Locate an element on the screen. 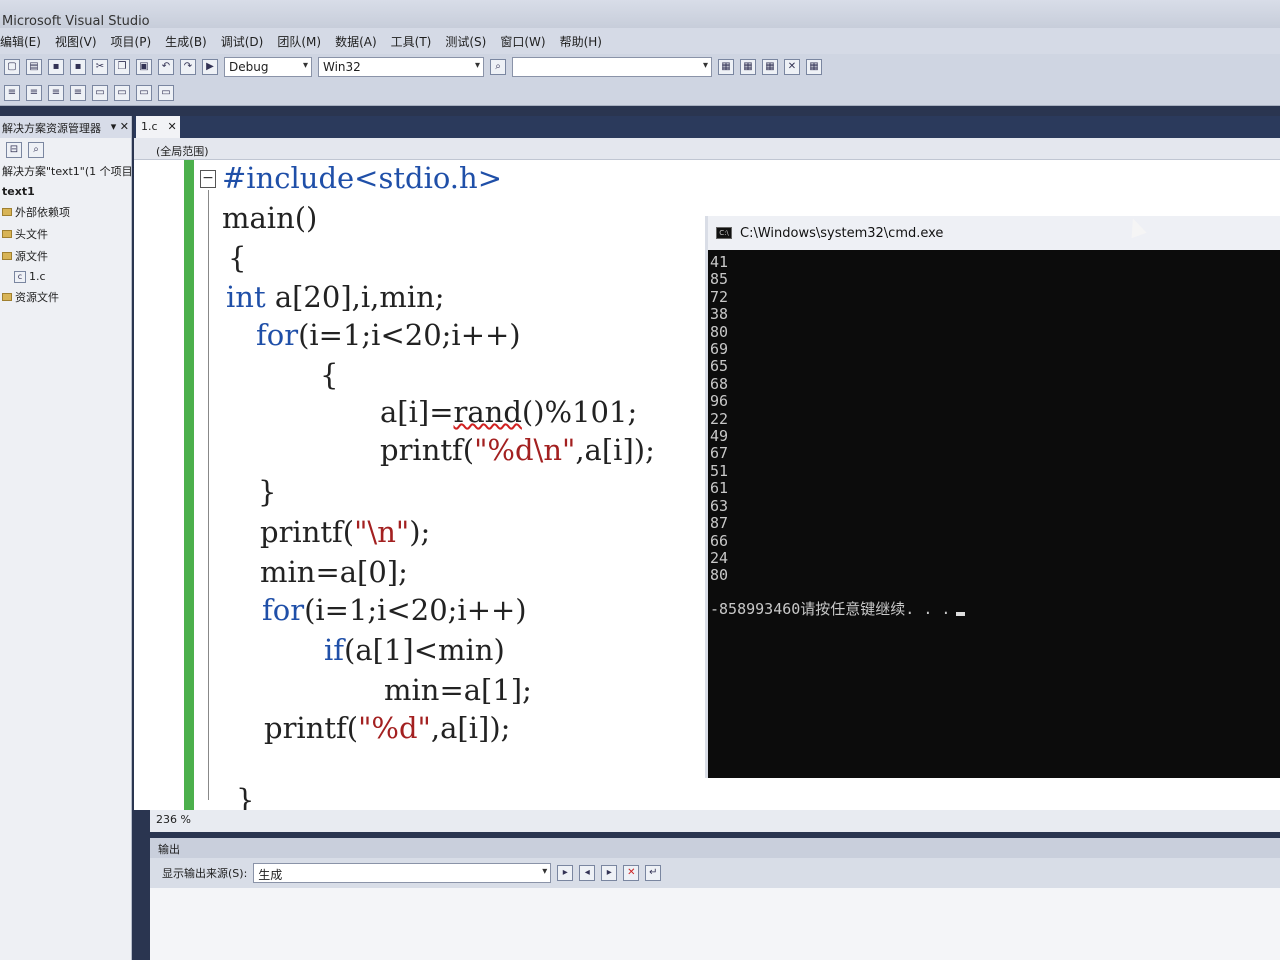 The height and width of the screenshot is (960, 1280). menu-edit: 编辑(E) is located at coordinates (20, 41).